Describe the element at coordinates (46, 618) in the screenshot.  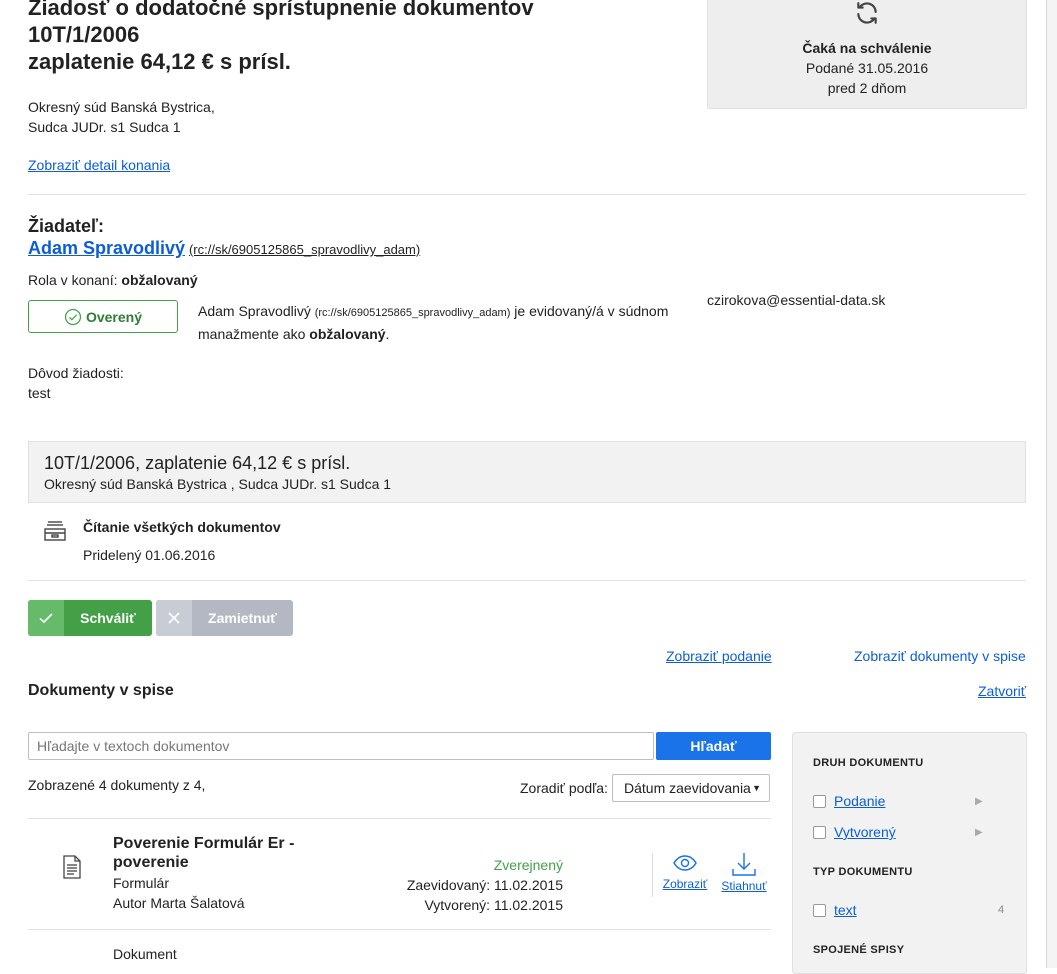
I see `check-icon` at that location.